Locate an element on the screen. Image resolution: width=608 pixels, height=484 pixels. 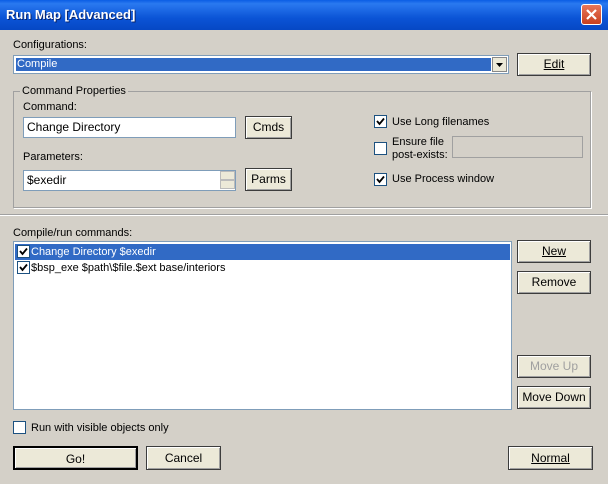
window-title: Run Map [Advanced] is located at coordinates (71, 14).